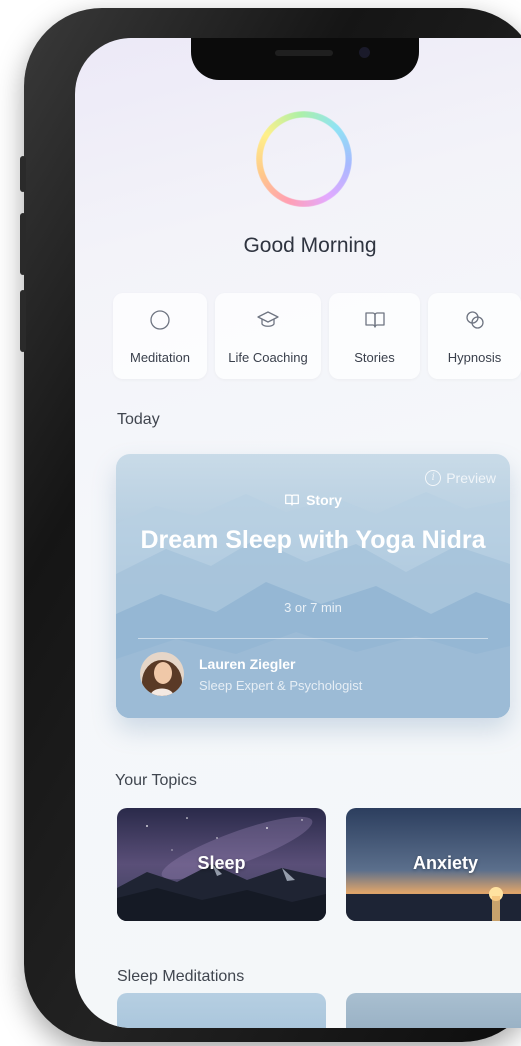 The image size is (521, 1046). What do you see at coordinates (304, 53) in the screenshot?
I see `speaker-grille` at bounding box center [304, 53].